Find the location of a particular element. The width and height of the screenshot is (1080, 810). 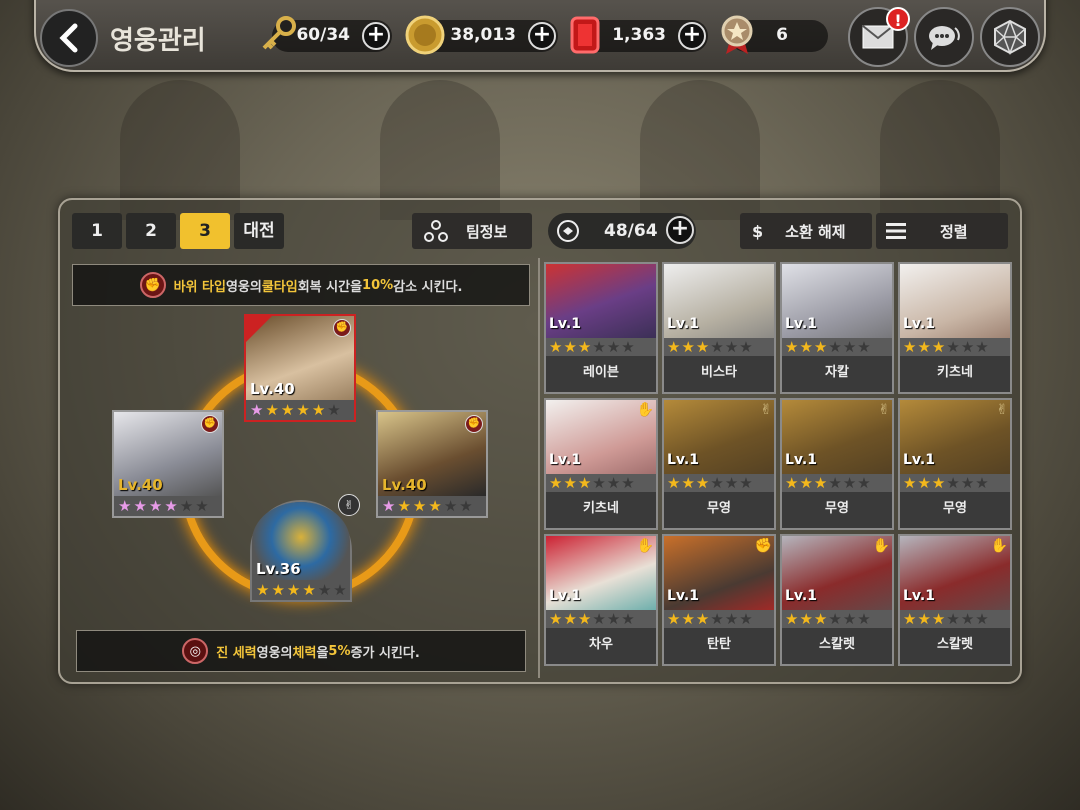

sort-button: 정렬 is located at coordinates (942, 231).